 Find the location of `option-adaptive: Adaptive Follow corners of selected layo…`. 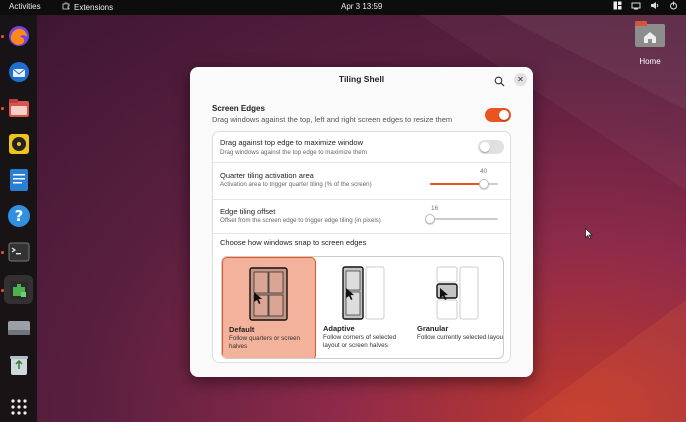

option-adaptive: Adaptive Follow corners of selected layo… is located at coordinates (364, 307).